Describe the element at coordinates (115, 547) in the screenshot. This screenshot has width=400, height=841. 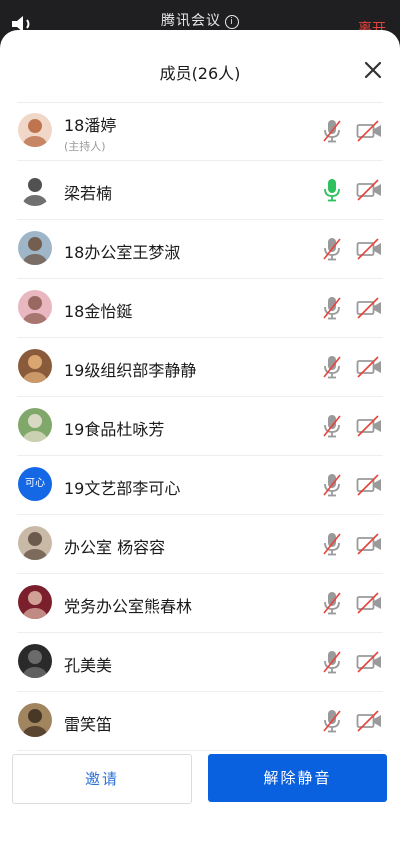
I see `member-name: 办公室 杨容容` at that location.